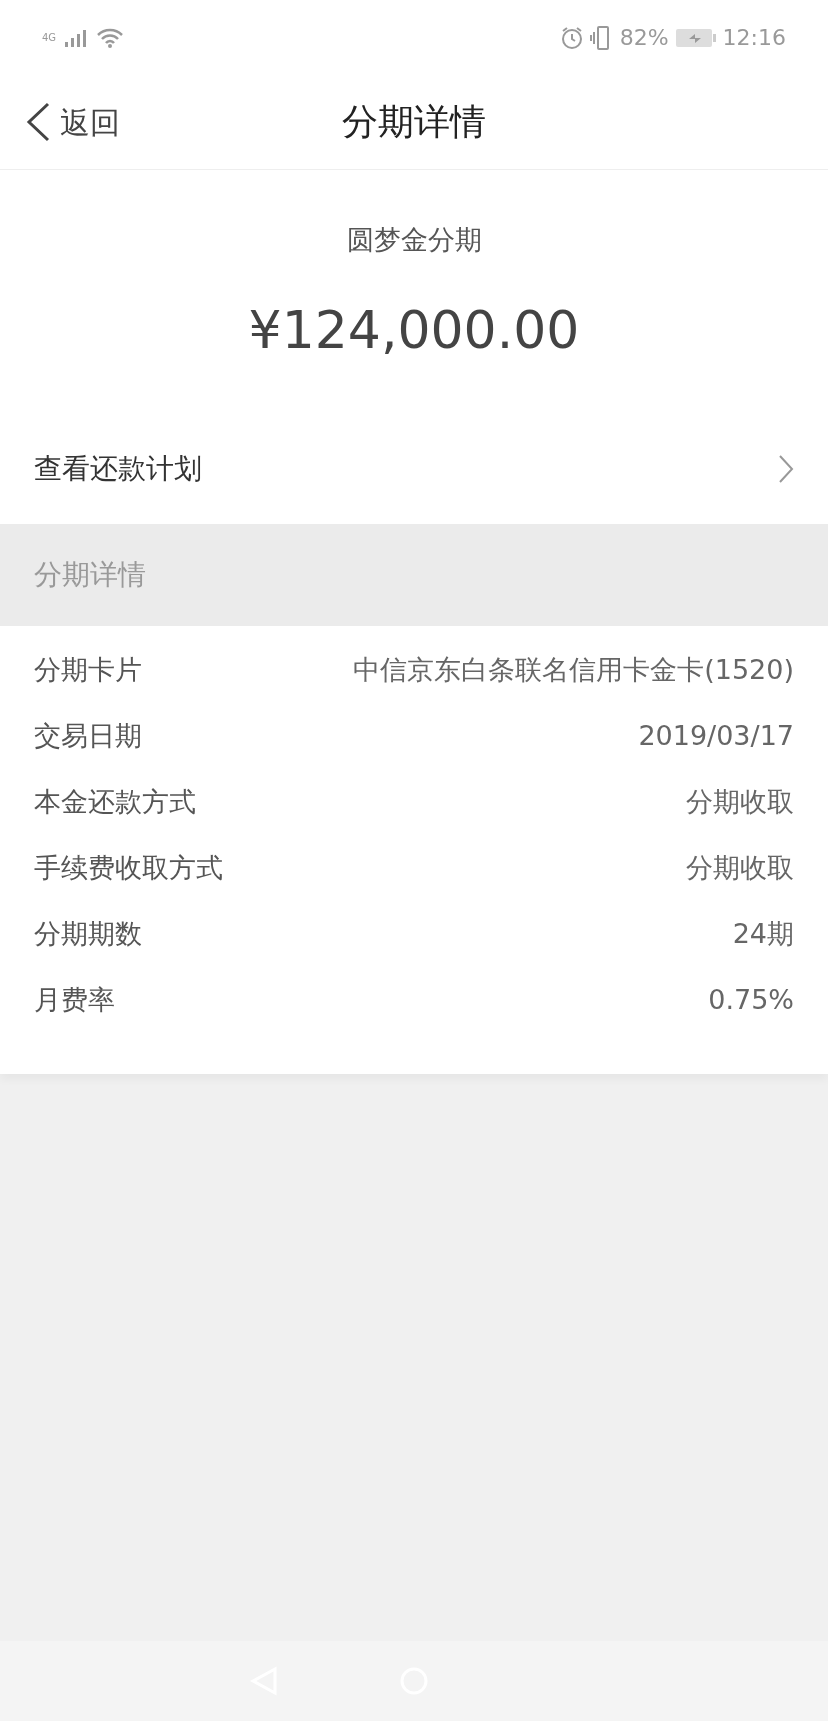 The height and width of the screenshot is (1721, 828). I want to click on wifi-icon, so click(110, 37).